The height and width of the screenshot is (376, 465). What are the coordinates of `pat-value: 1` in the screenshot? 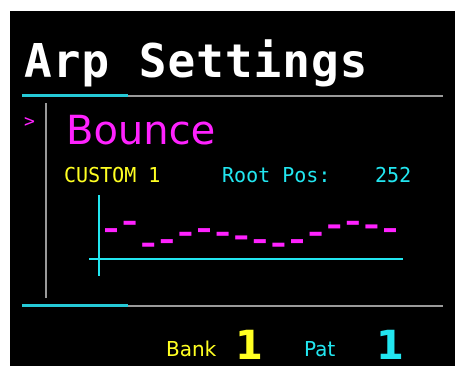 It's located at (390, 344).